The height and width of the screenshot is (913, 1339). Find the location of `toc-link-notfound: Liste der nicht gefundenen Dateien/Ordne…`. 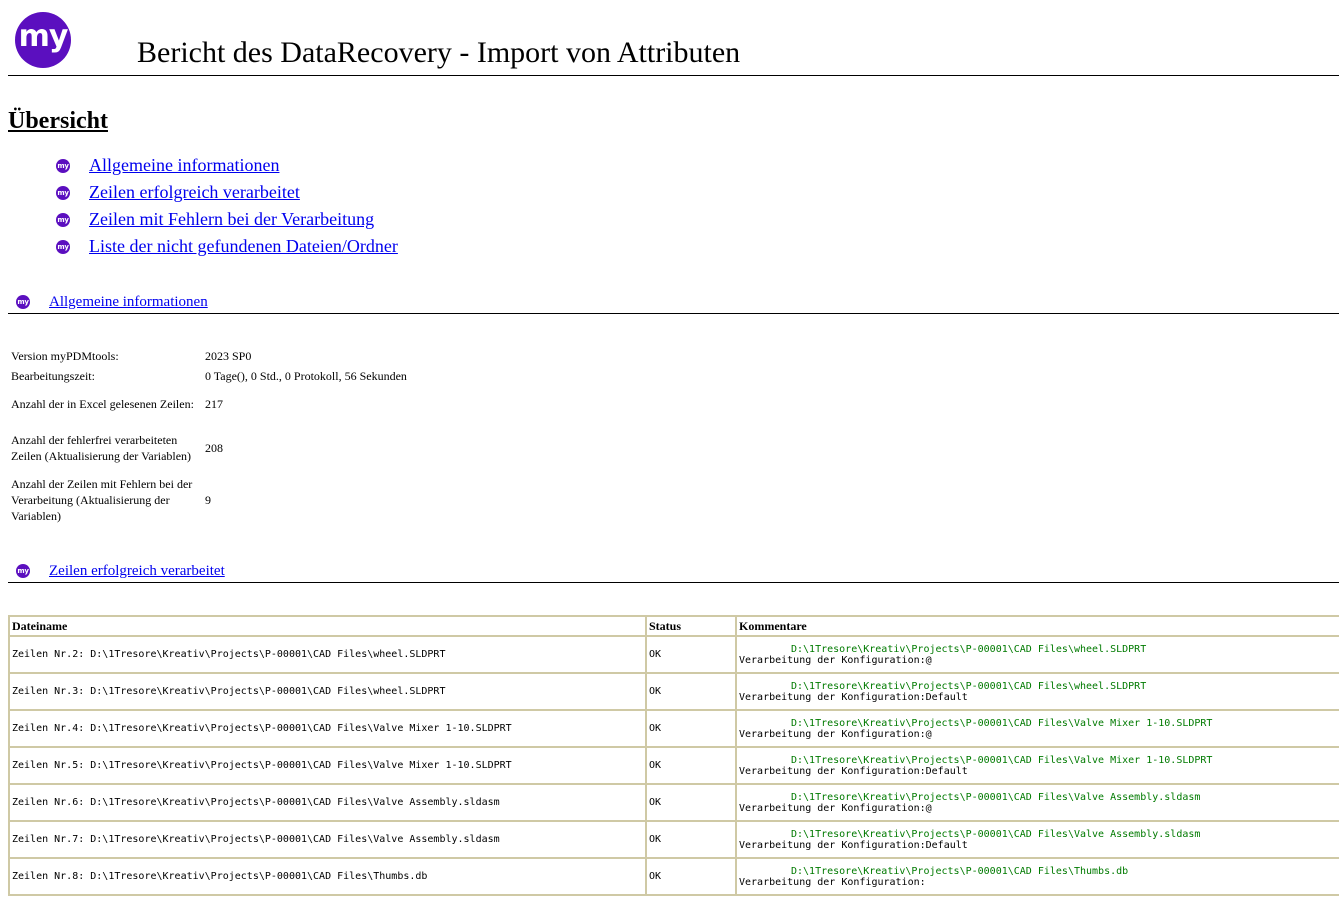

toc-link-notfound: Liste der nicht gefundenen Dateien/Ordne… is located at coordinates (243, 246).